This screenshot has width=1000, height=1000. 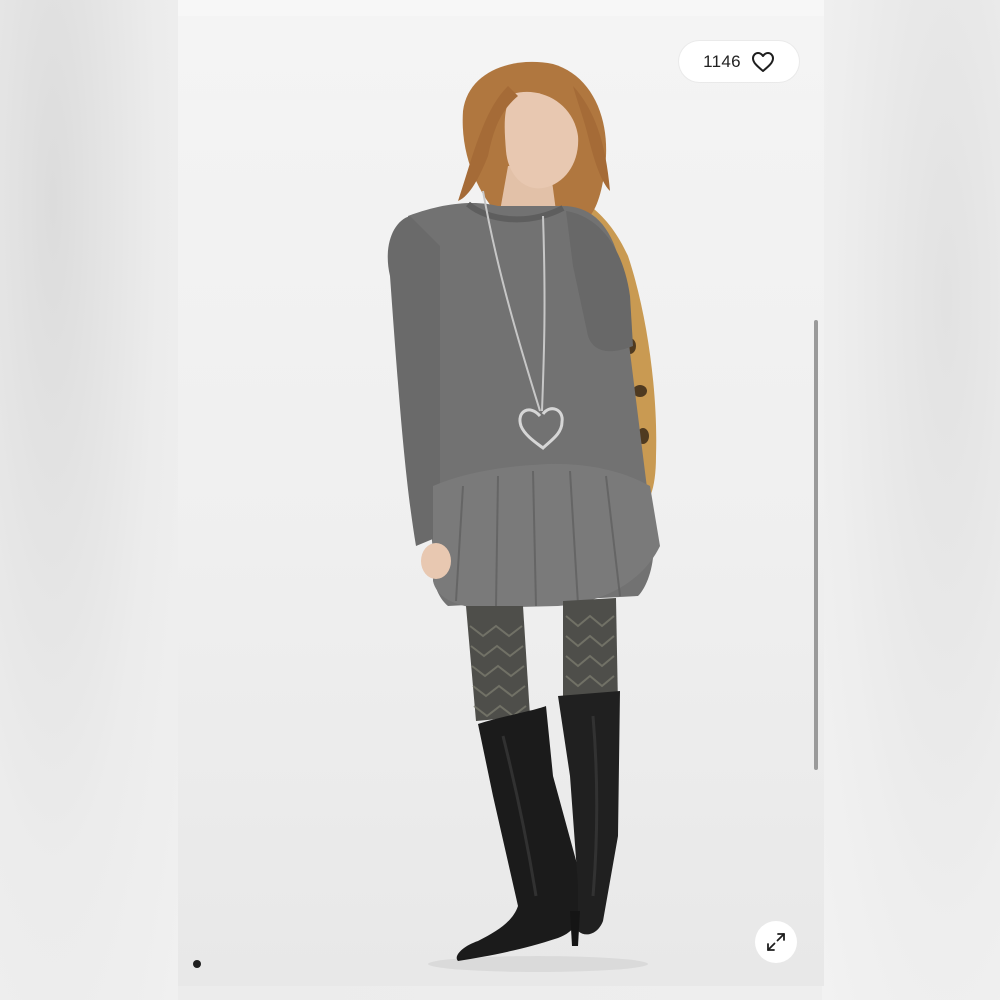 I want to click on expand-arrows-icon, so click(x=776, y=942).